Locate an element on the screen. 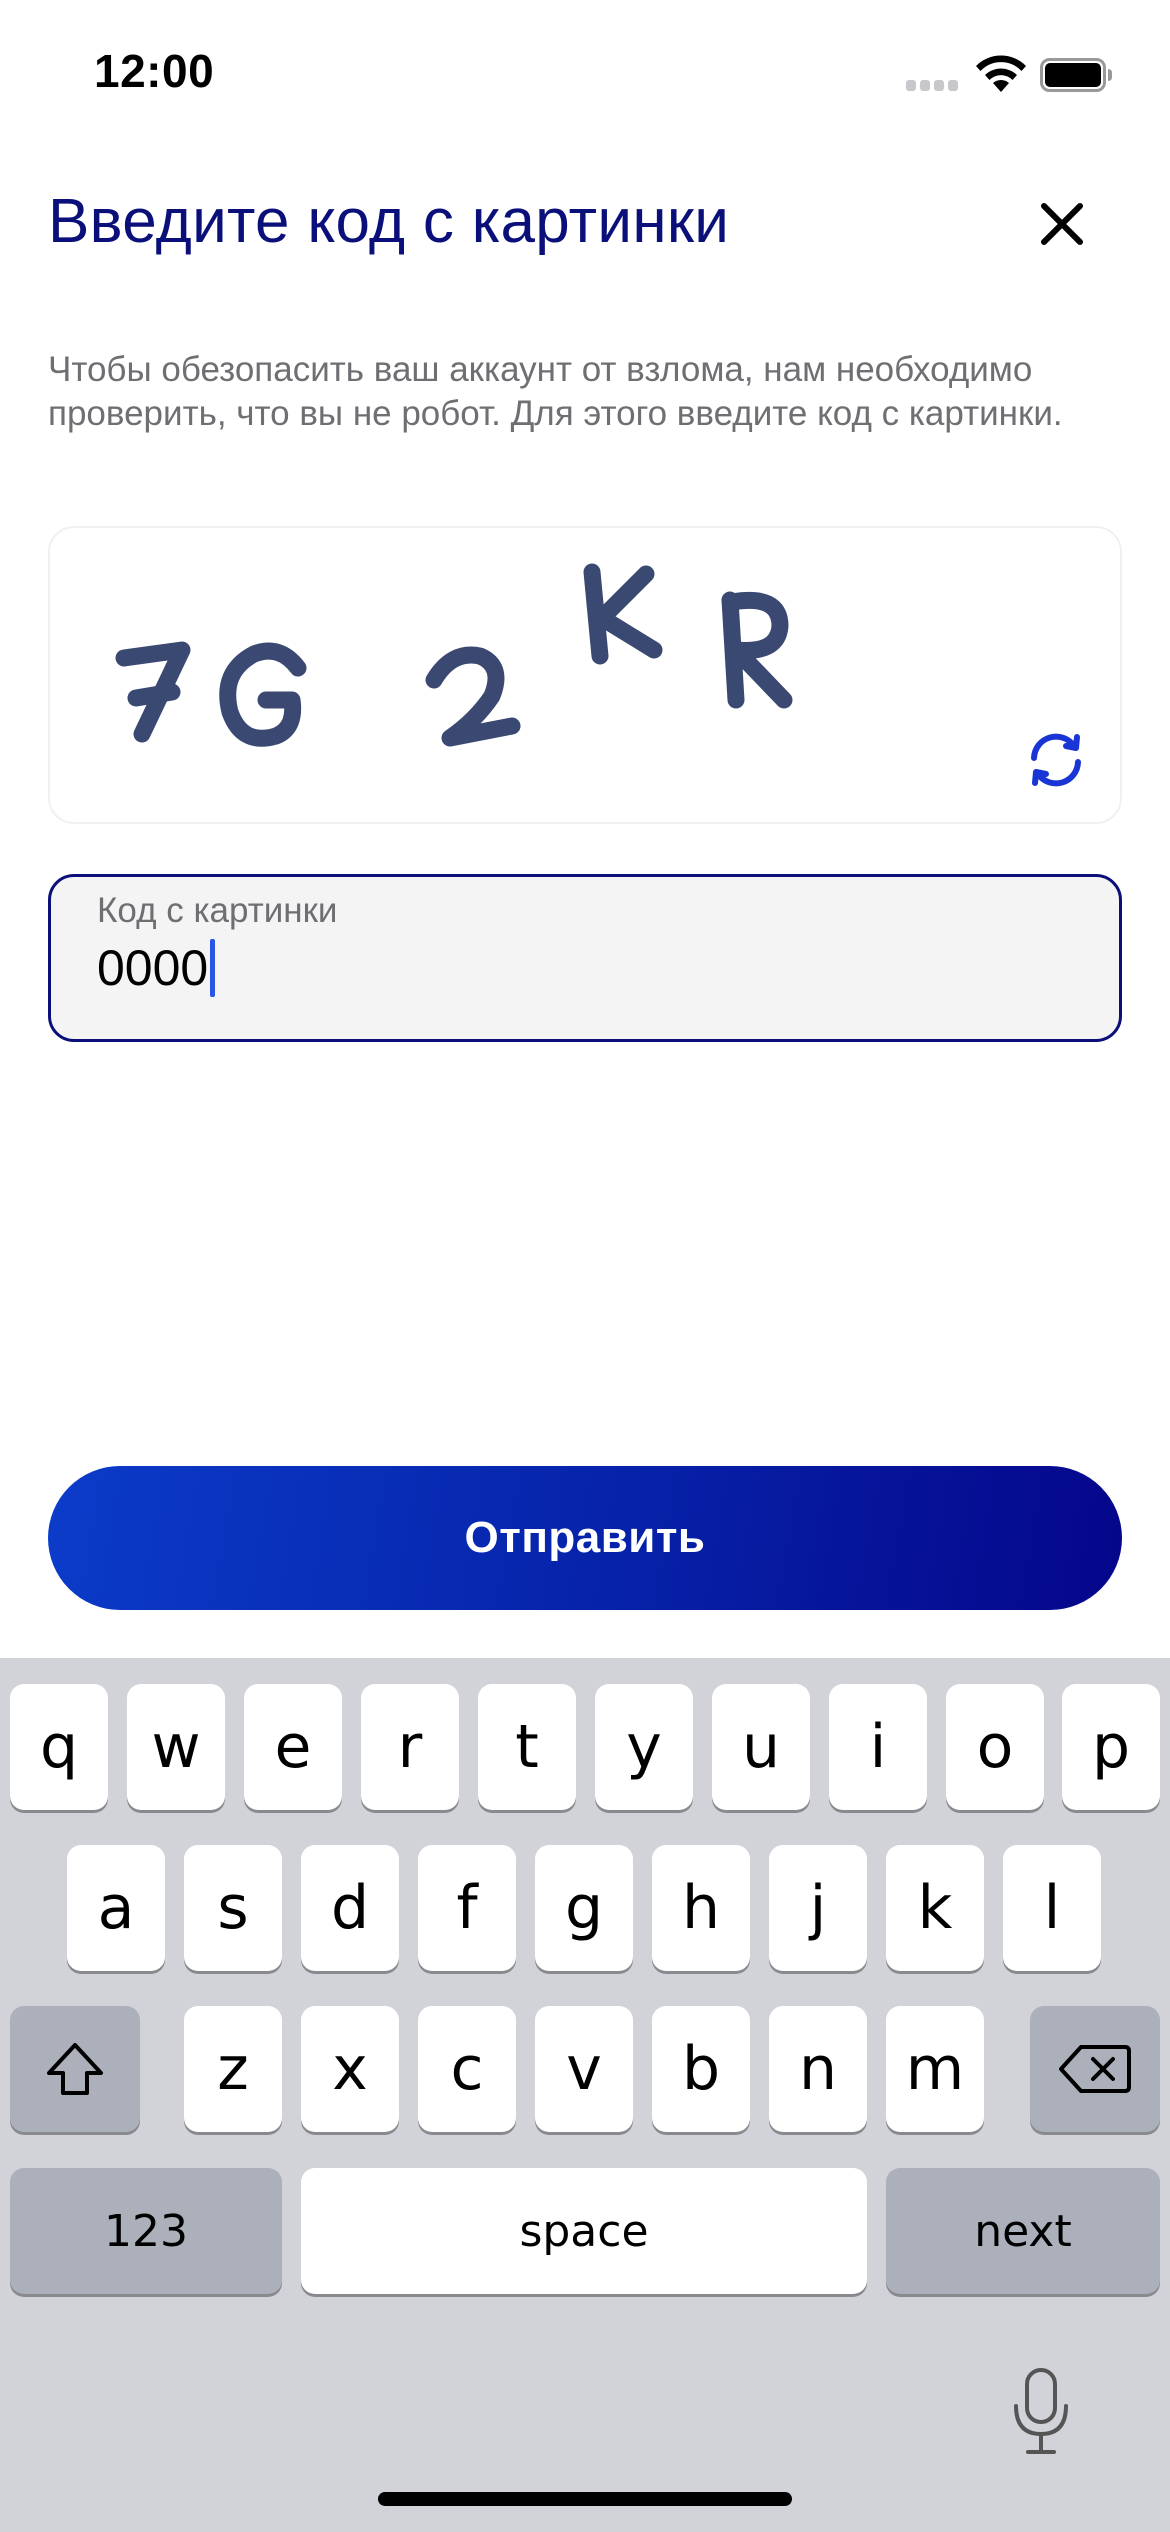 This screenshot has width=1170, height=2532. key-z: z is located at coordinates (233, 2069).